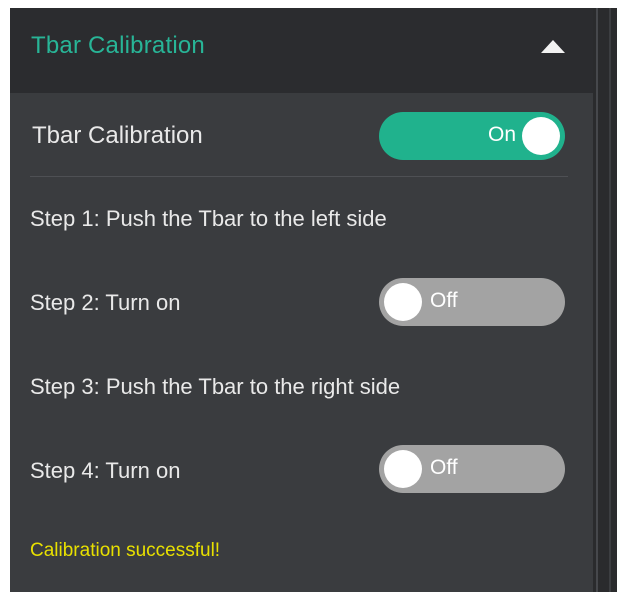  What do you see at coordinates (472, 302) in the screenshot?
I see `step-2-toggle: Off` at bounding box center [472, 302].